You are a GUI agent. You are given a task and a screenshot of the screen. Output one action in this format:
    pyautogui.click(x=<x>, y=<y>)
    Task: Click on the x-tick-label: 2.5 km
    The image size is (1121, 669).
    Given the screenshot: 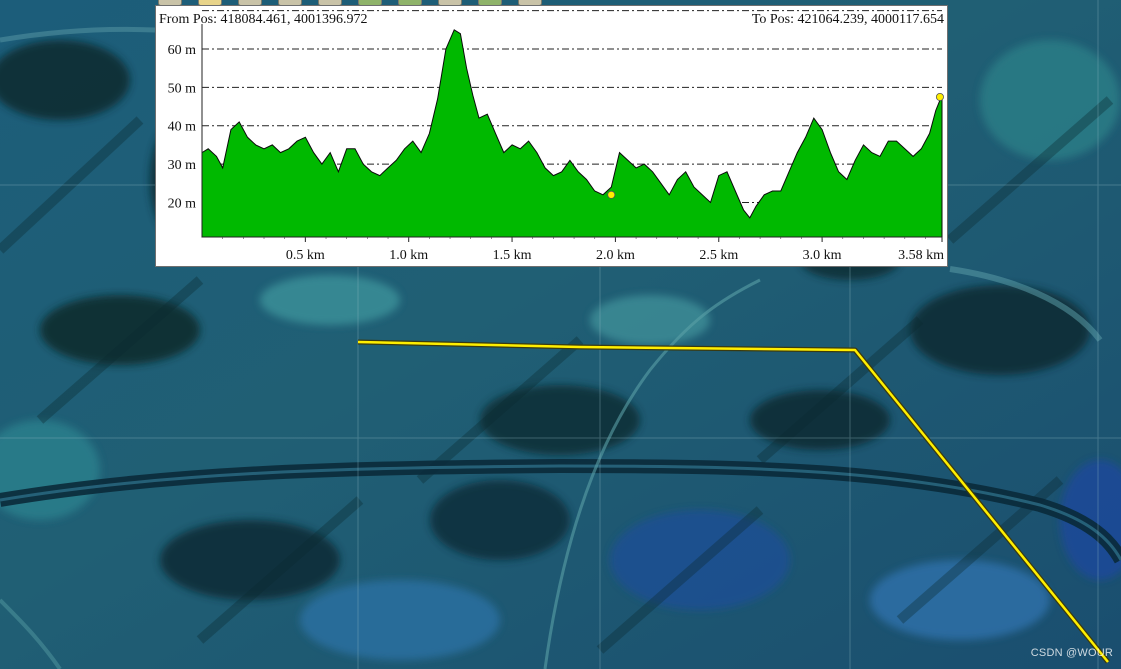 What is the action you would take?
    pyautogui.click(x=718, y=255)
    